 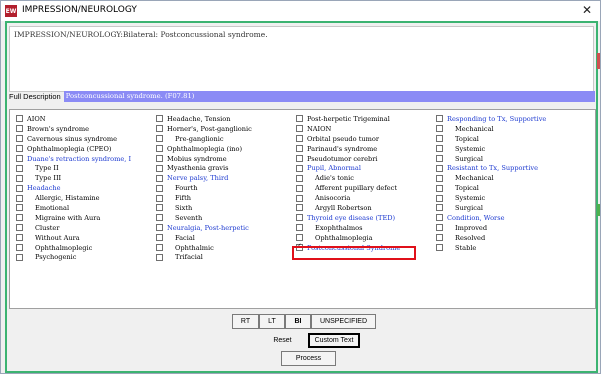 I want to click on checkbox-option: Without Aura, so click(x=73, y=238).